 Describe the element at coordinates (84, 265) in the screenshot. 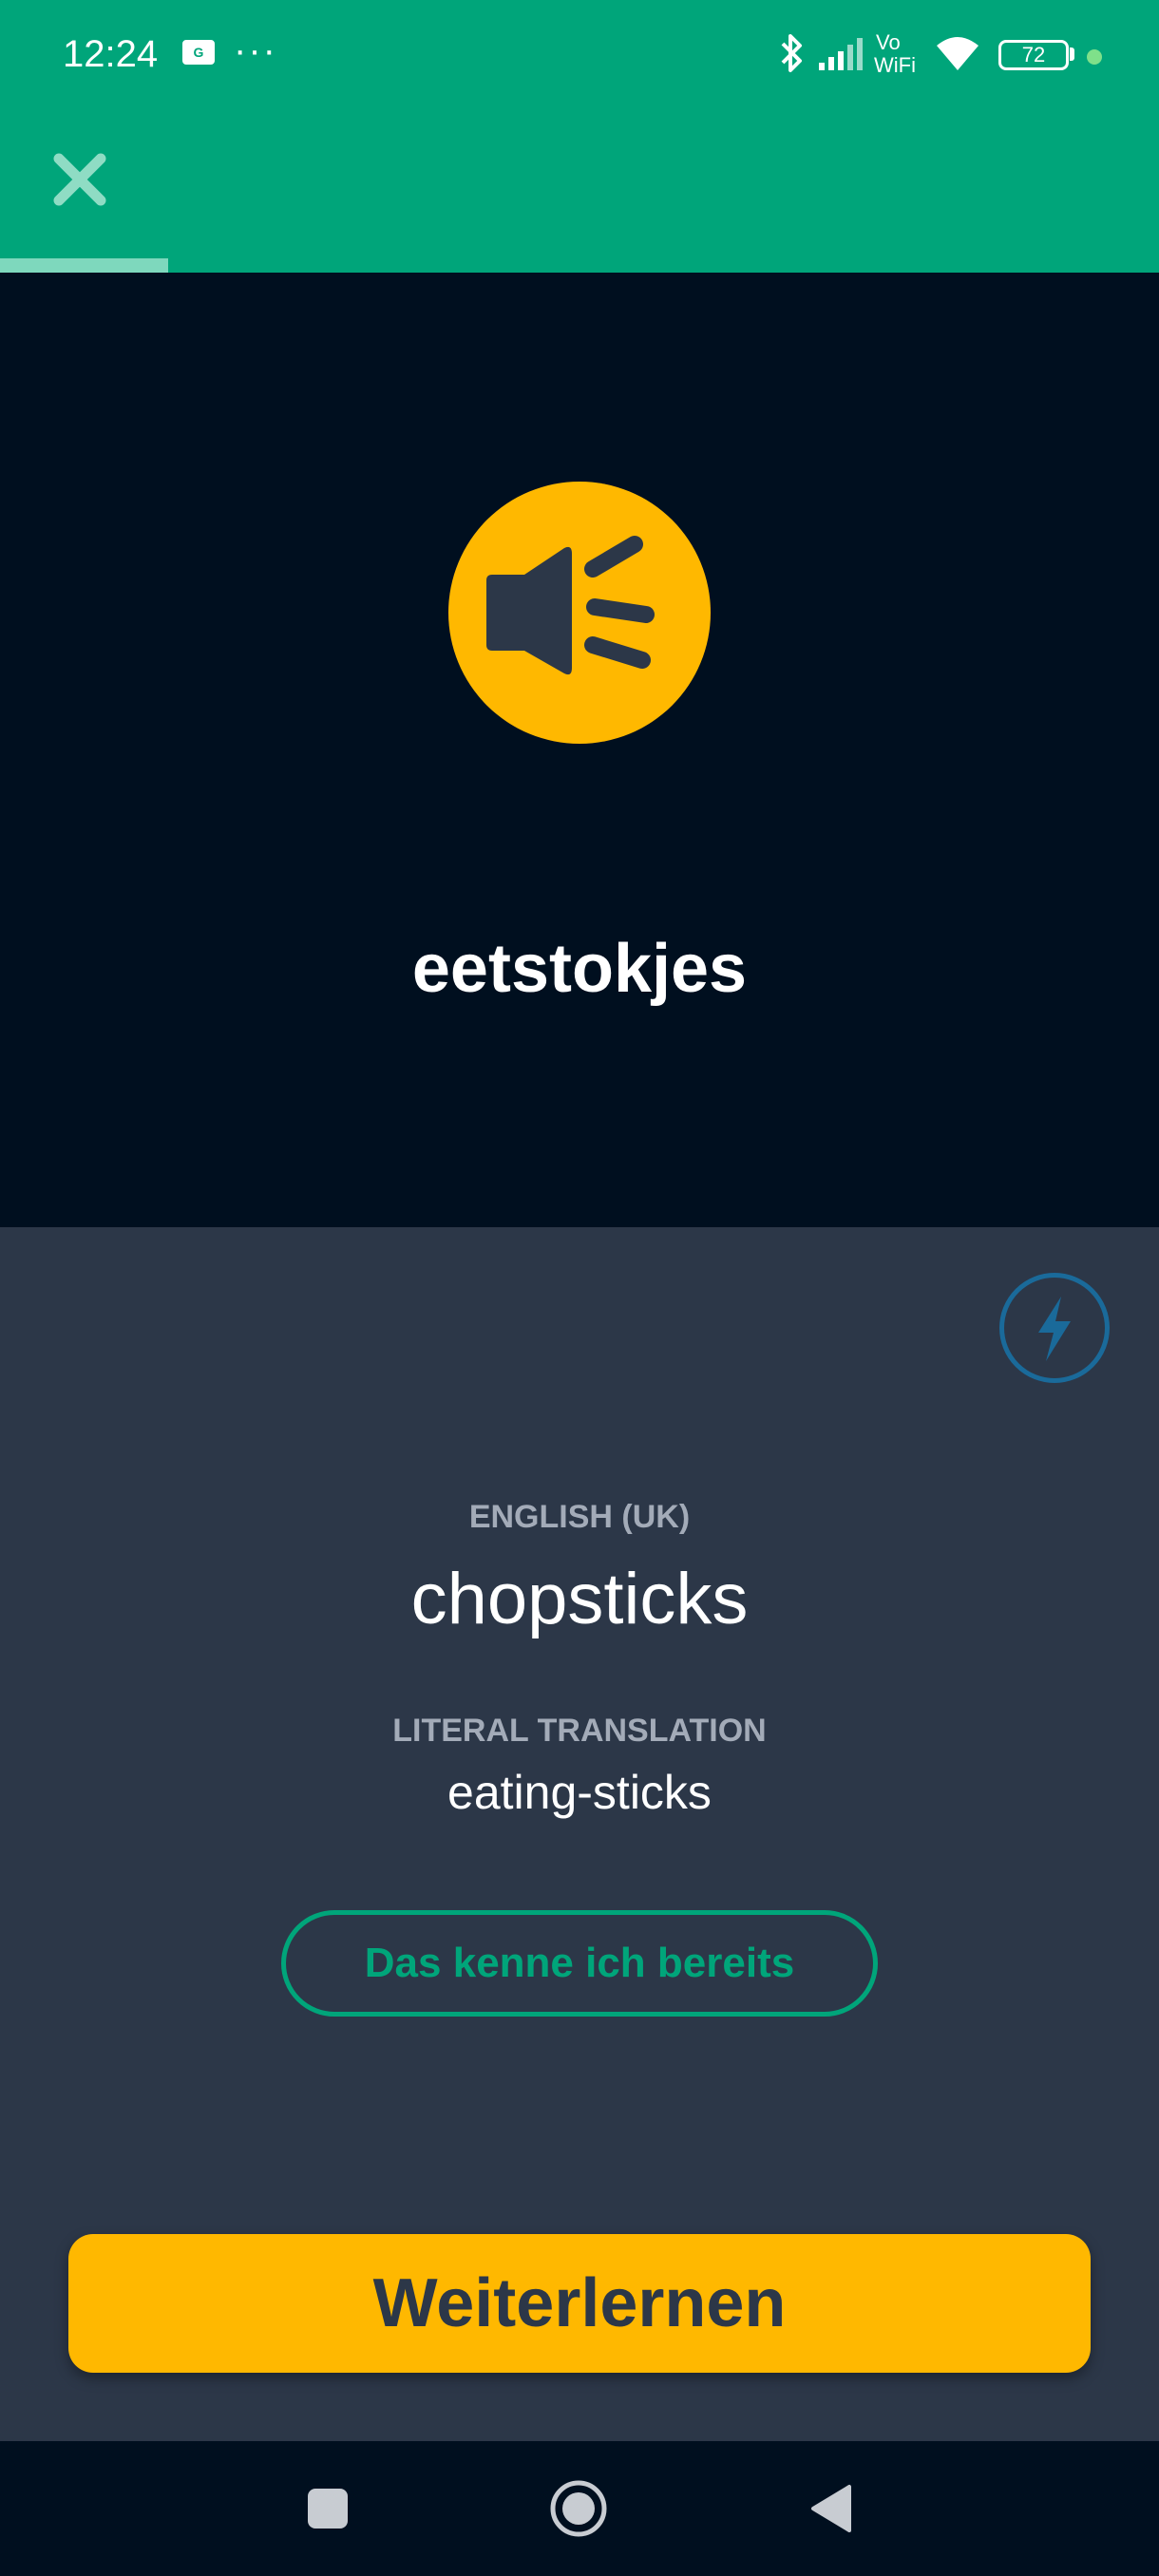

I see `lesson-progress-fill` at that location.